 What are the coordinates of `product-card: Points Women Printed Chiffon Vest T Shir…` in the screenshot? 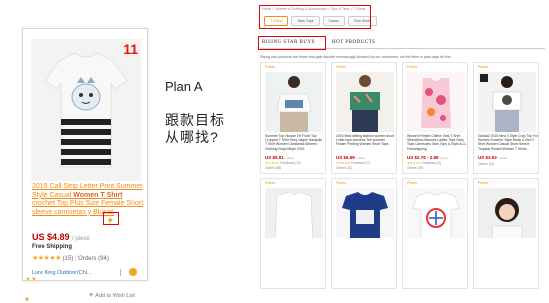 It's located at (435, 118).